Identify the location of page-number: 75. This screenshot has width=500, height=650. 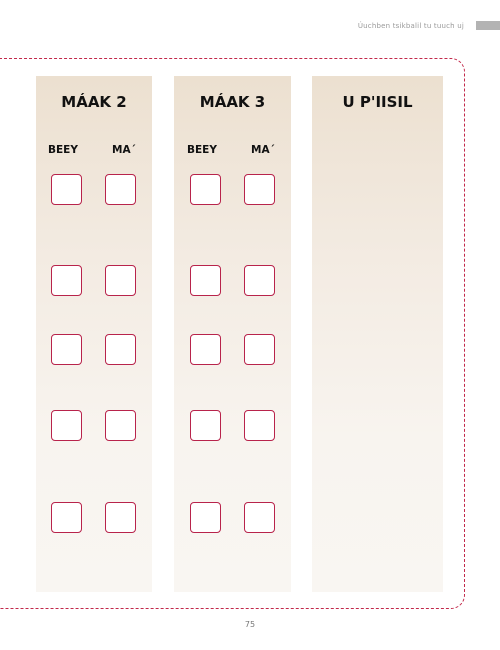
(250, 624).